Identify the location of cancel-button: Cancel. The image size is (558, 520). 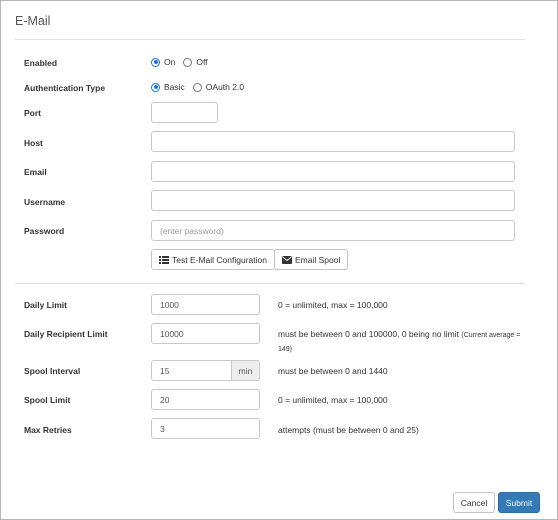
(474, 502).